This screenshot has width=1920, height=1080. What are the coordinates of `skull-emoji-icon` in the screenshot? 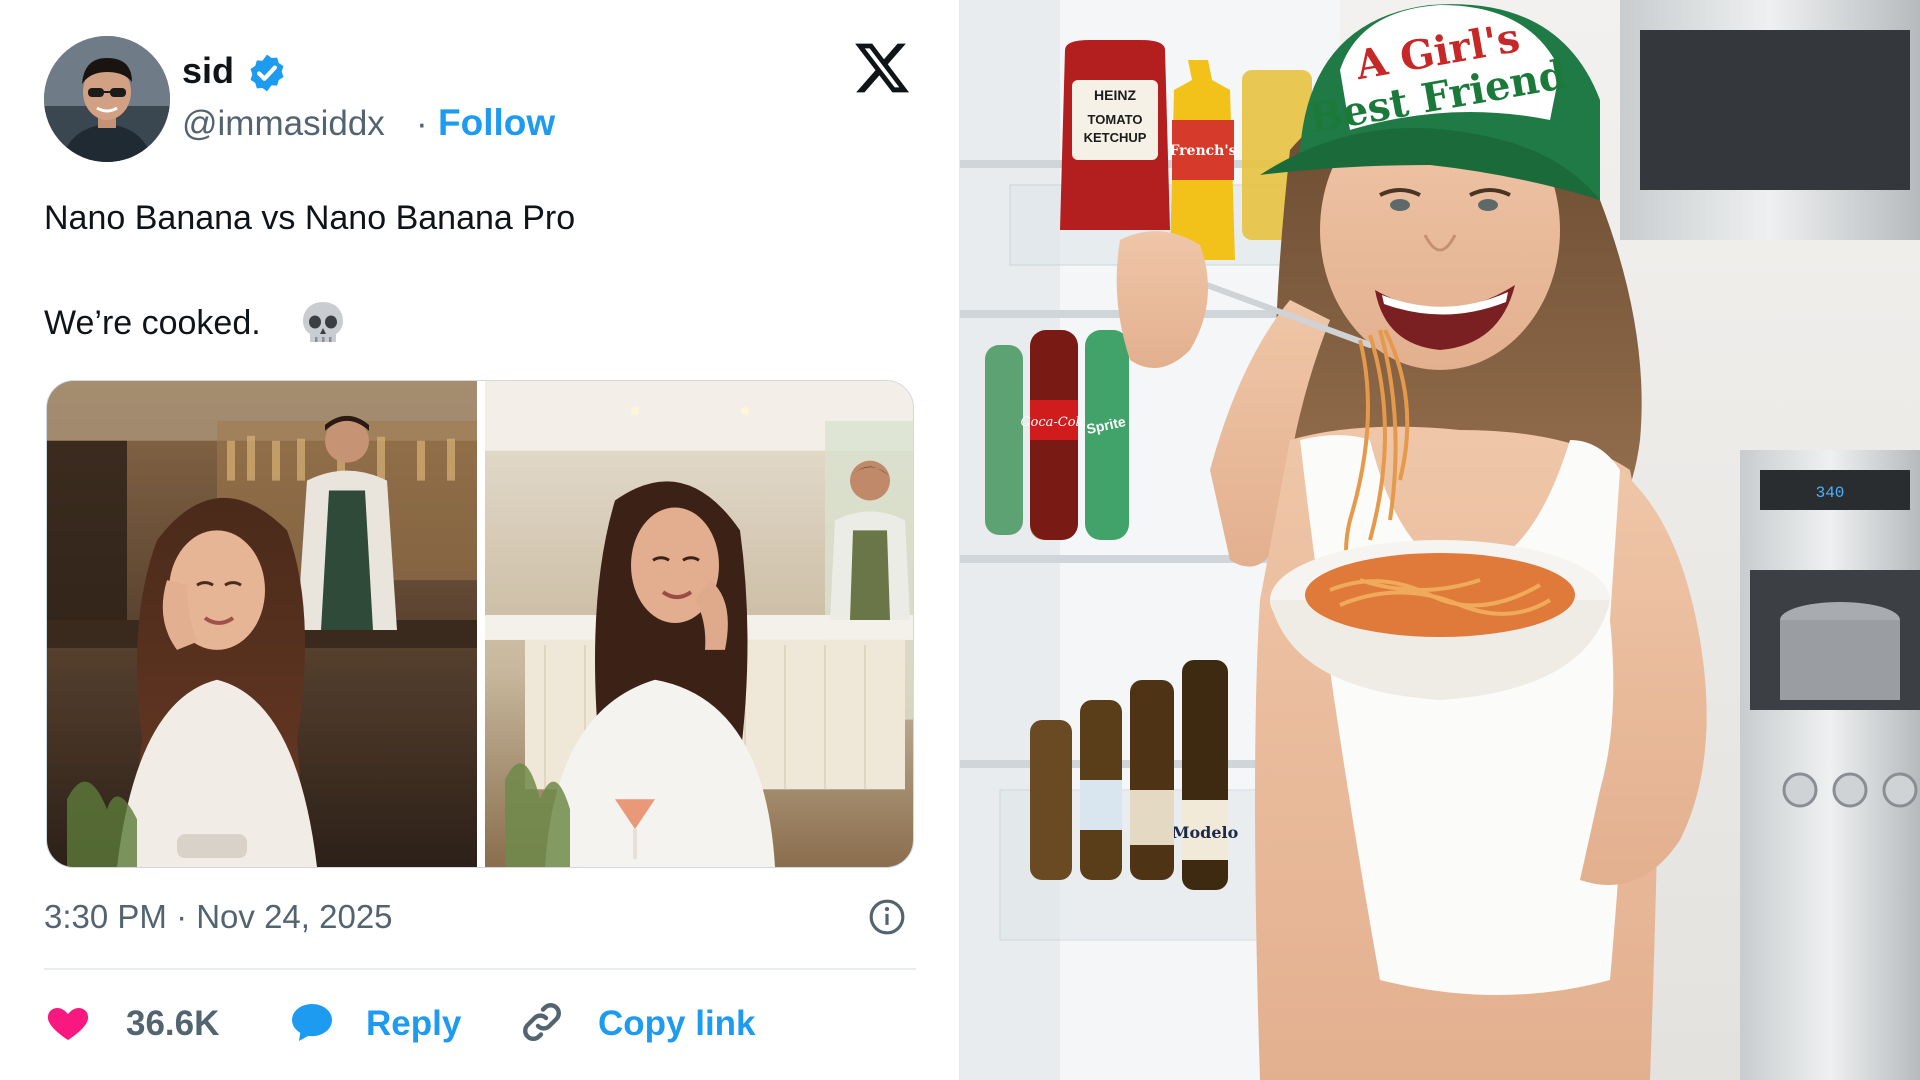 It's located at (323, 322).